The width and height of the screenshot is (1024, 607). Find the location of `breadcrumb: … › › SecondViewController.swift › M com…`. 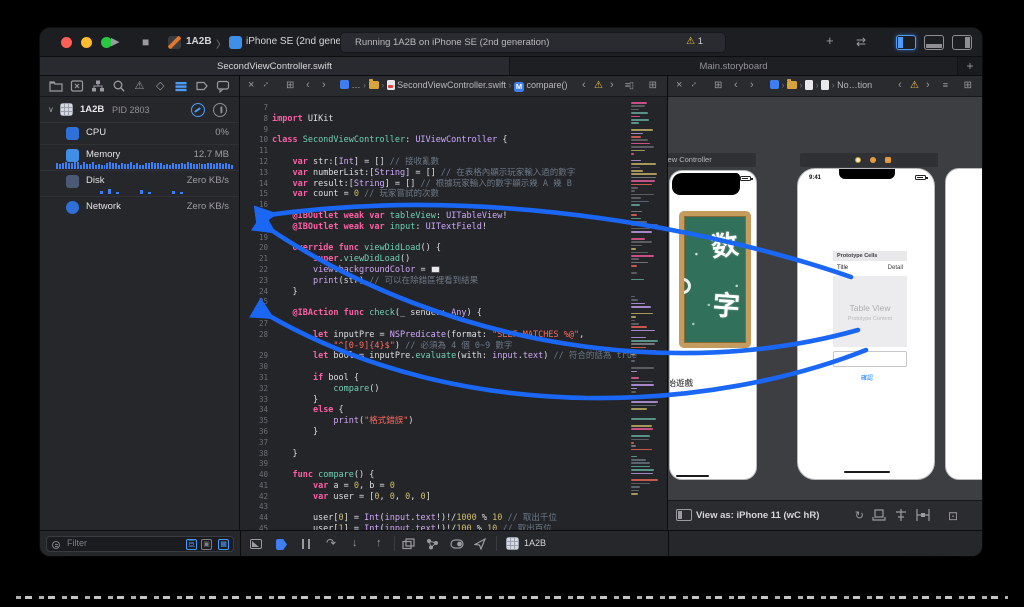

breadcrumb: … › › SecondViewController.swift › M com… is located at coordinates (454, 85).